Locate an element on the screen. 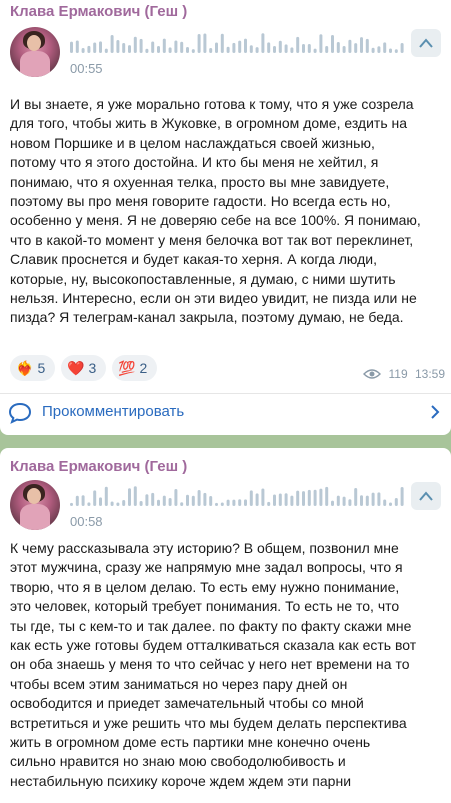  reaction-heart: ❤️ 3 is located at coordinates (83, 368).